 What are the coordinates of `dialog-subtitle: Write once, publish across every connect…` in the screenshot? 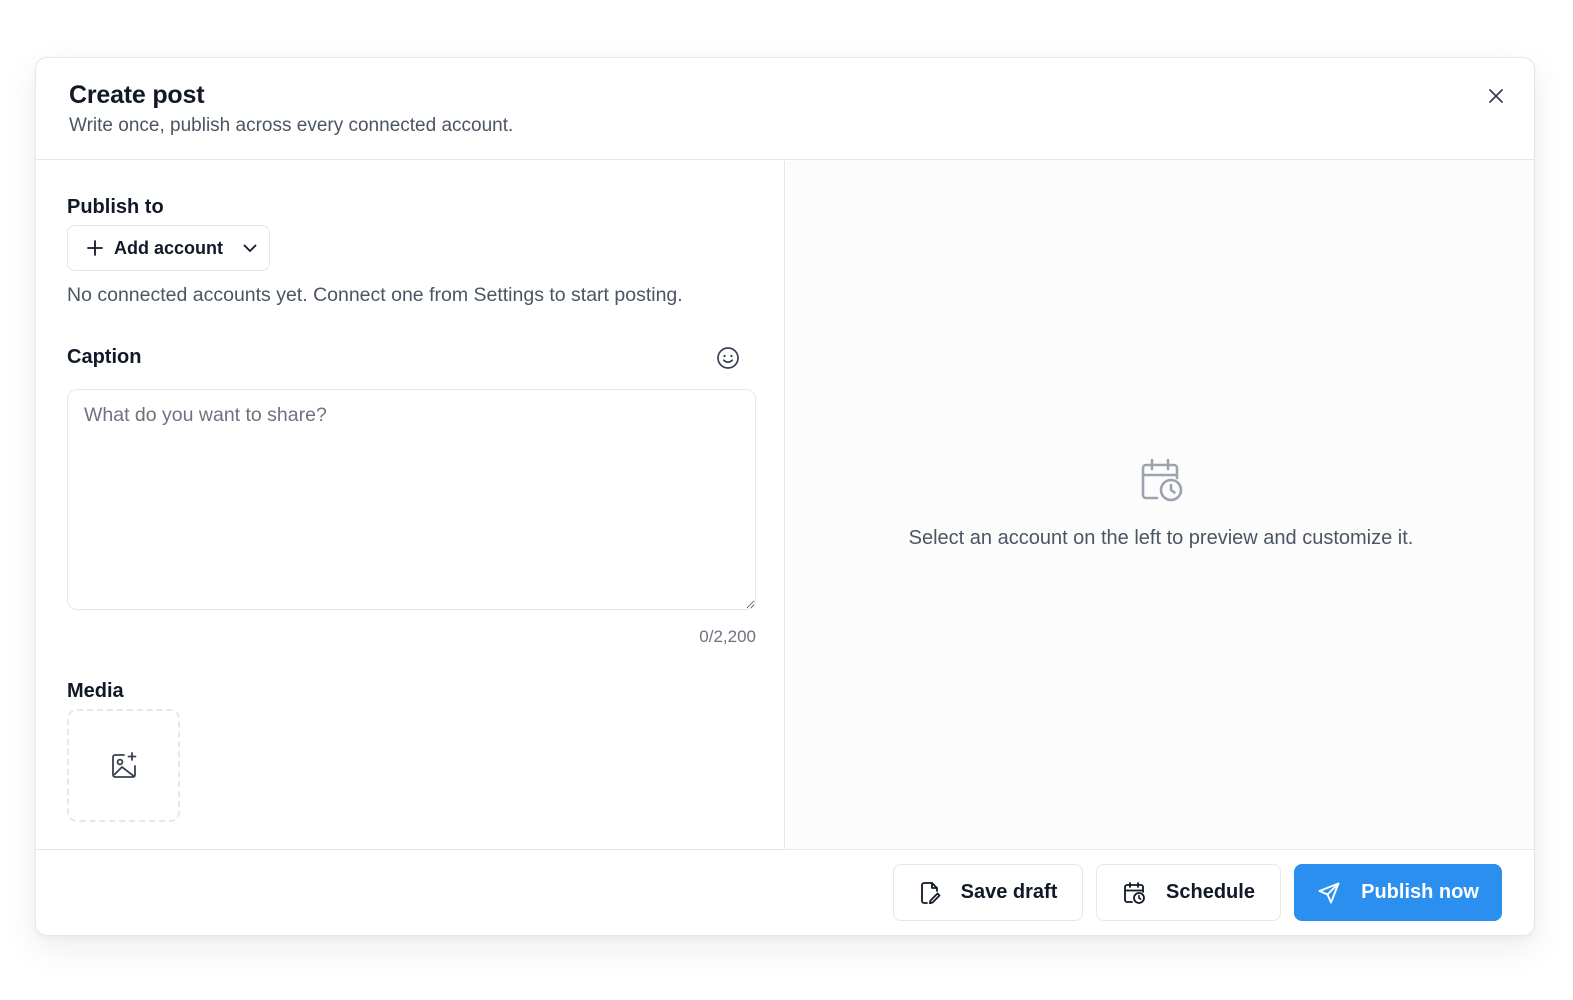 It's located at (291, 125).